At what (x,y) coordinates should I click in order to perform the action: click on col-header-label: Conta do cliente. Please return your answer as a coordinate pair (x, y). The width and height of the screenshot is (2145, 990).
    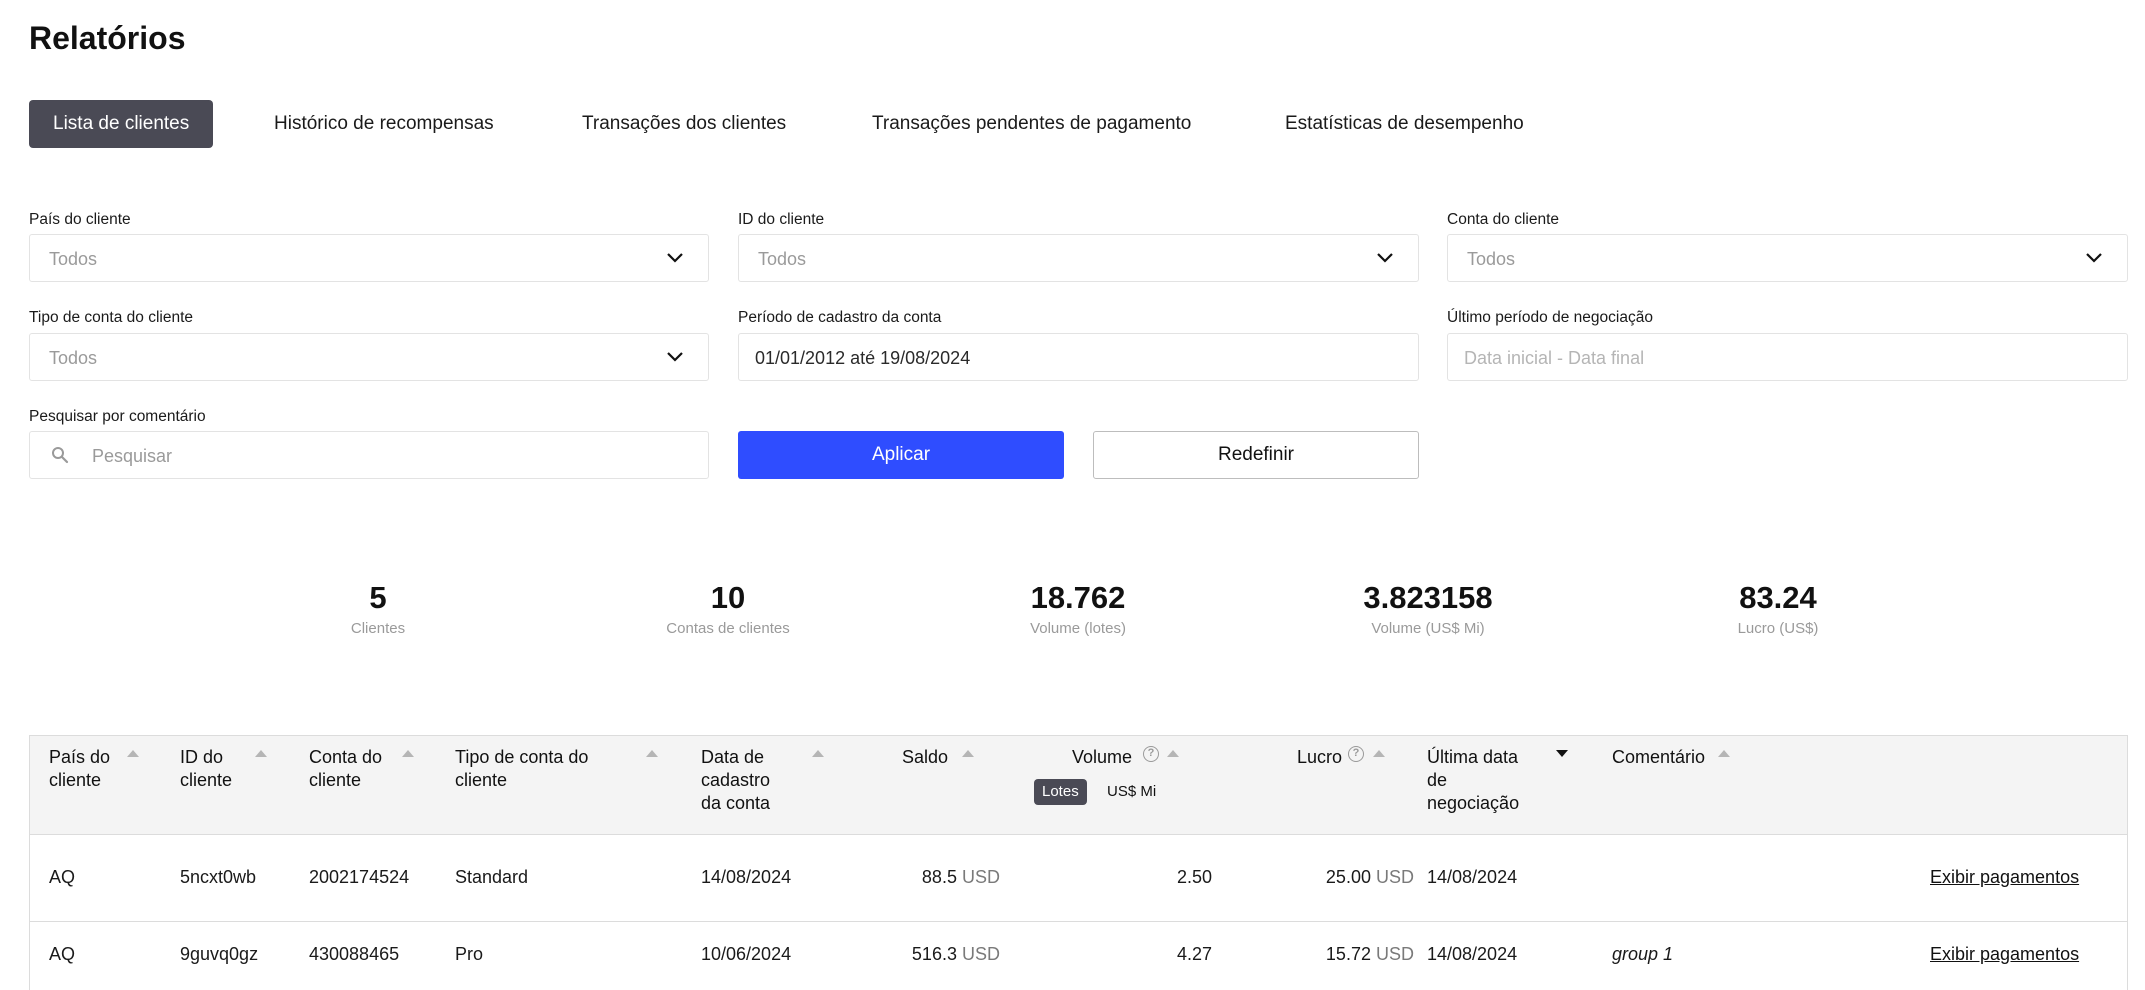
    Looking at the image, I should click on (346, 768).